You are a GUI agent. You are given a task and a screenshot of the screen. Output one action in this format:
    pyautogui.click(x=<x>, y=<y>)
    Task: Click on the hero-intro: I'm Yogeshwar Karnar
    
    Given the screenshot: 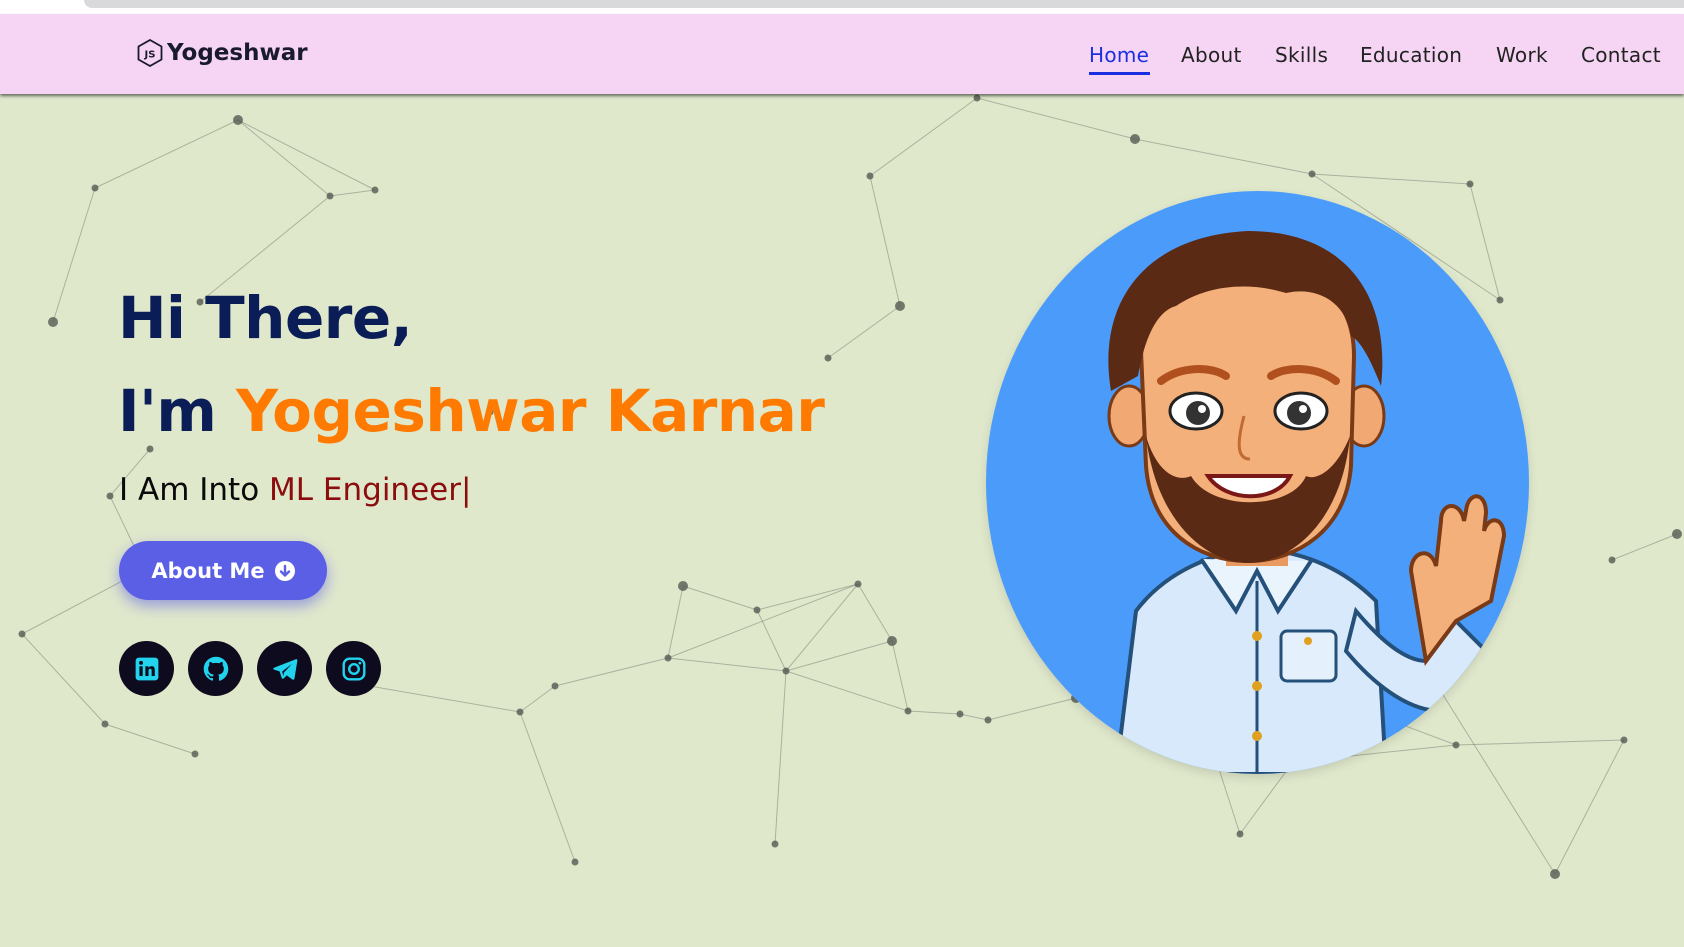 What is the action you would take?
    pyautogui.click(x=471, y=411)
    